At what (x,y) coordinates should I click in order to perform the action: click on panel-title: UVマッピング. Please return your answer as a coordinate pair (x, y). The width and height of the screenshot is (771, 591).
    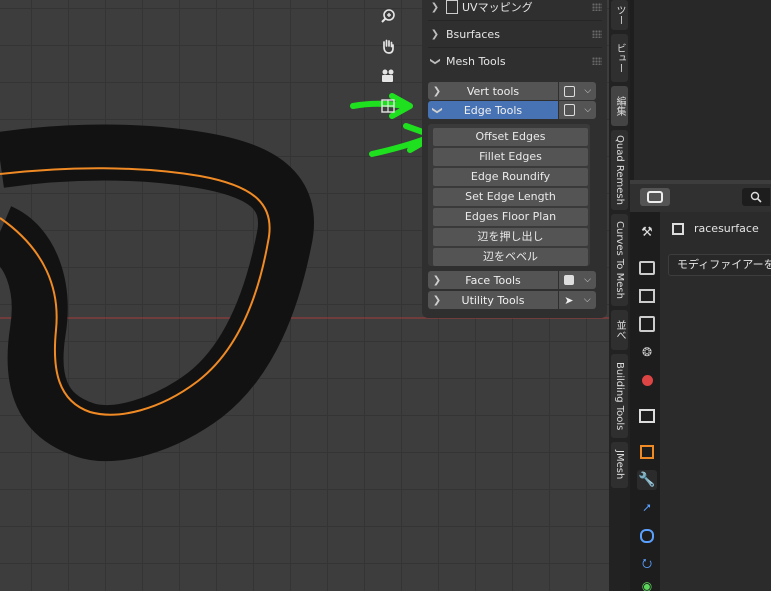
    Looking at the image, I should click on (497, 7).